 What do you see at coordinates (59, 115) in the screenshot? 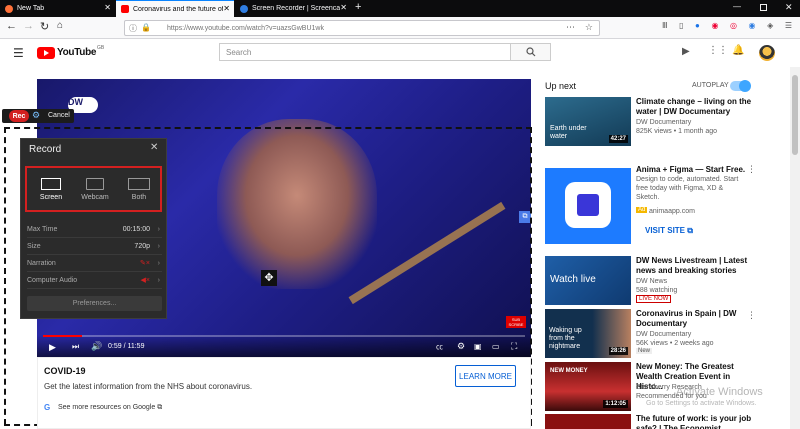
I see `cancel-button: Cancel` at bounding box center [59, 115].